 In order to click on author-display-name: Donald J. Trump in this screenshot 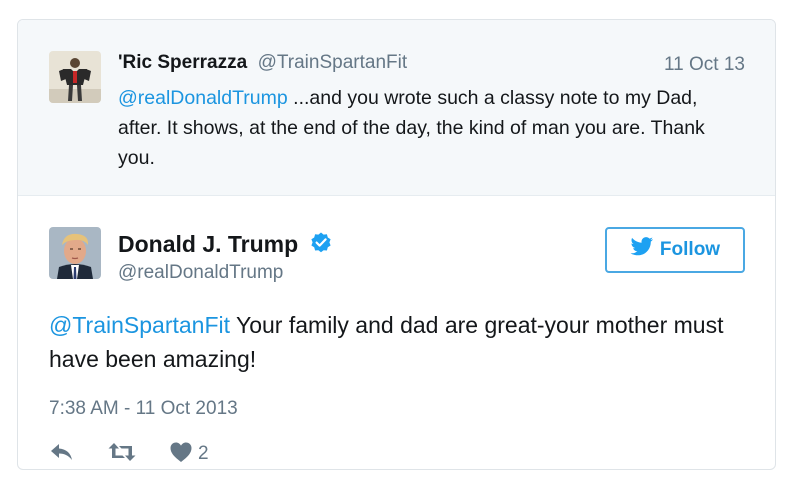, I will do `click(208, 244)`.